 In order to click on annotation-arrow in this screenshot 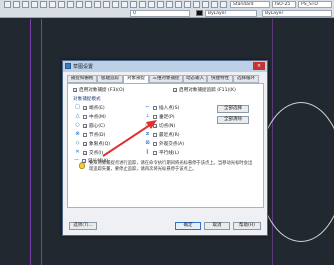, I will do `click(129, 138)`.